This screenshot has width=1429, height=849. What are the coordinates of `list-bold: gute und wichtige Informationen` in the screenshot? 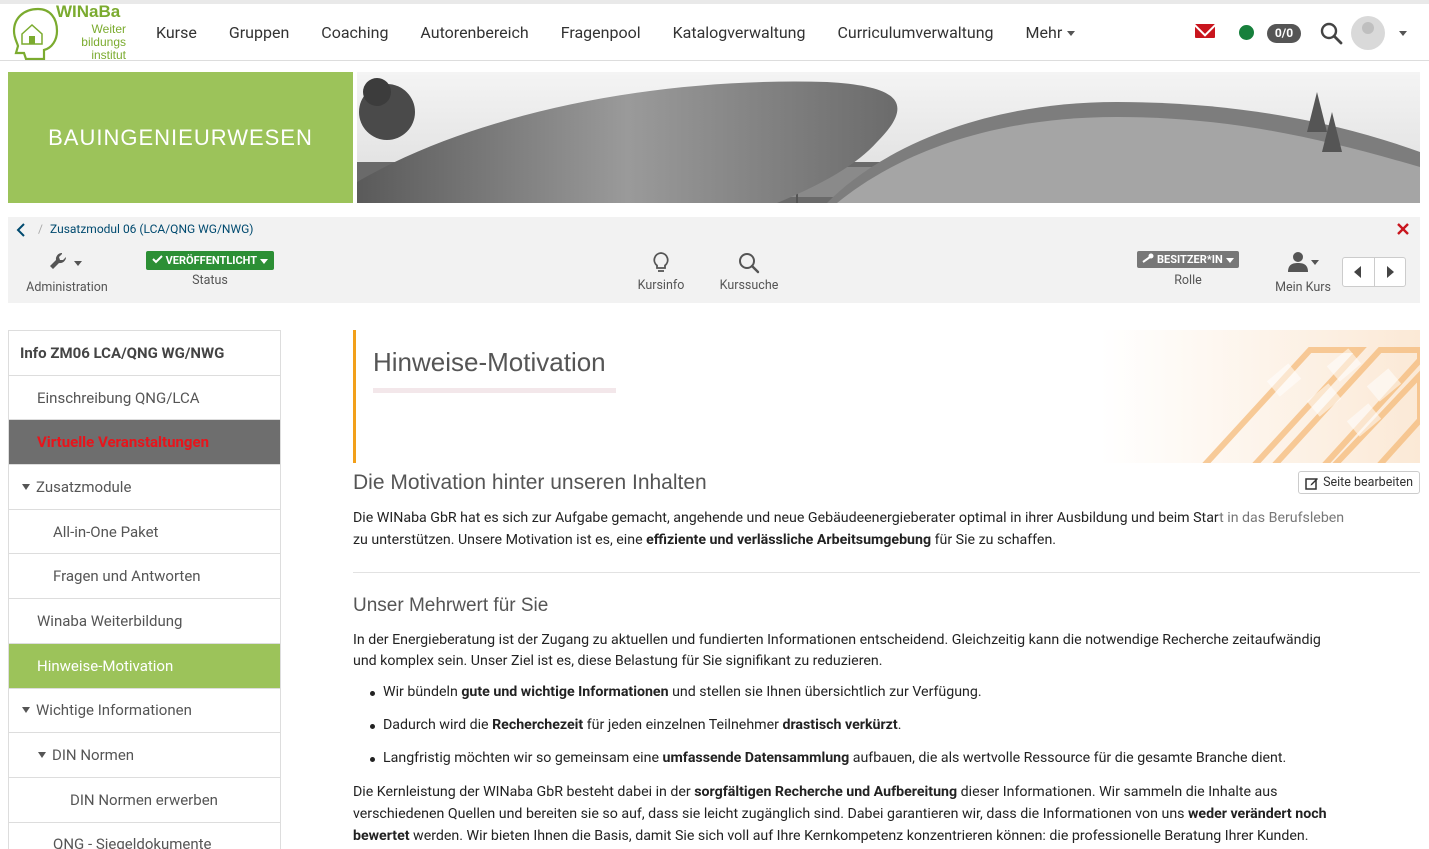 It's located at (565, 692).